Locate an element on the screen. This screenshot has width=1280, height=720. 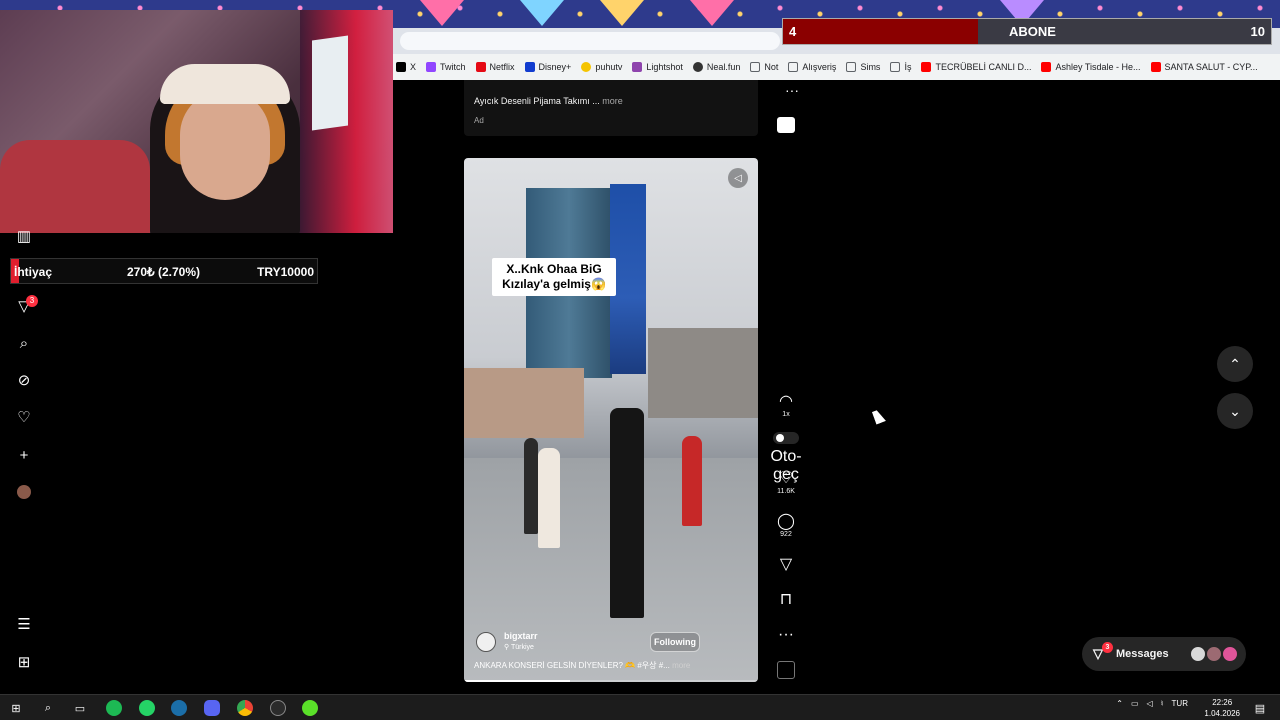
subscriber-goal-overlay: 4 ABONE 10 is located at coordinates (1027, 31).